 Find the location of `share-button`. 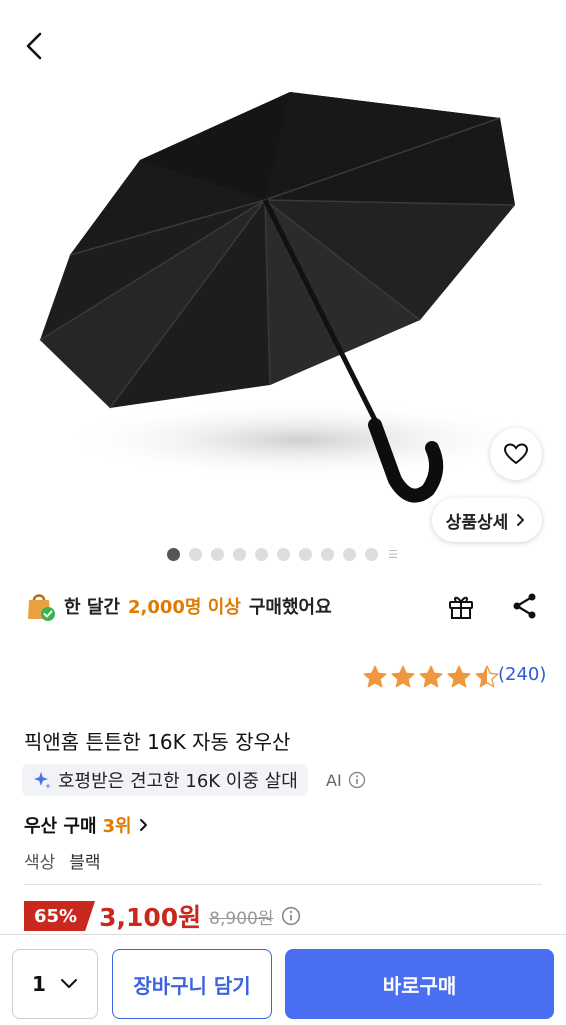

share-button is located at coordinates (525, 606).